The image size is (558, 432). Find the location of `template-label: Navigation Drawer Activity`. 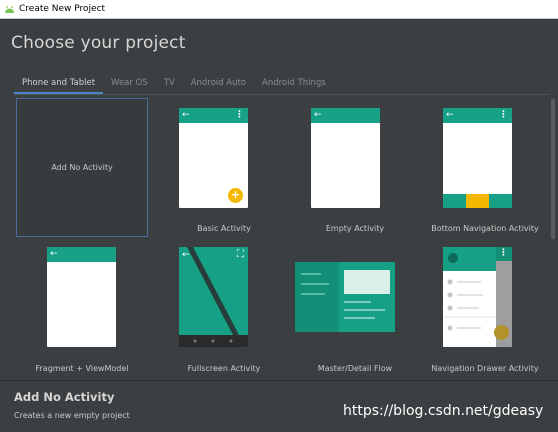

template-label: Navigation Drawer Activity is located at coordinates (485, 368).